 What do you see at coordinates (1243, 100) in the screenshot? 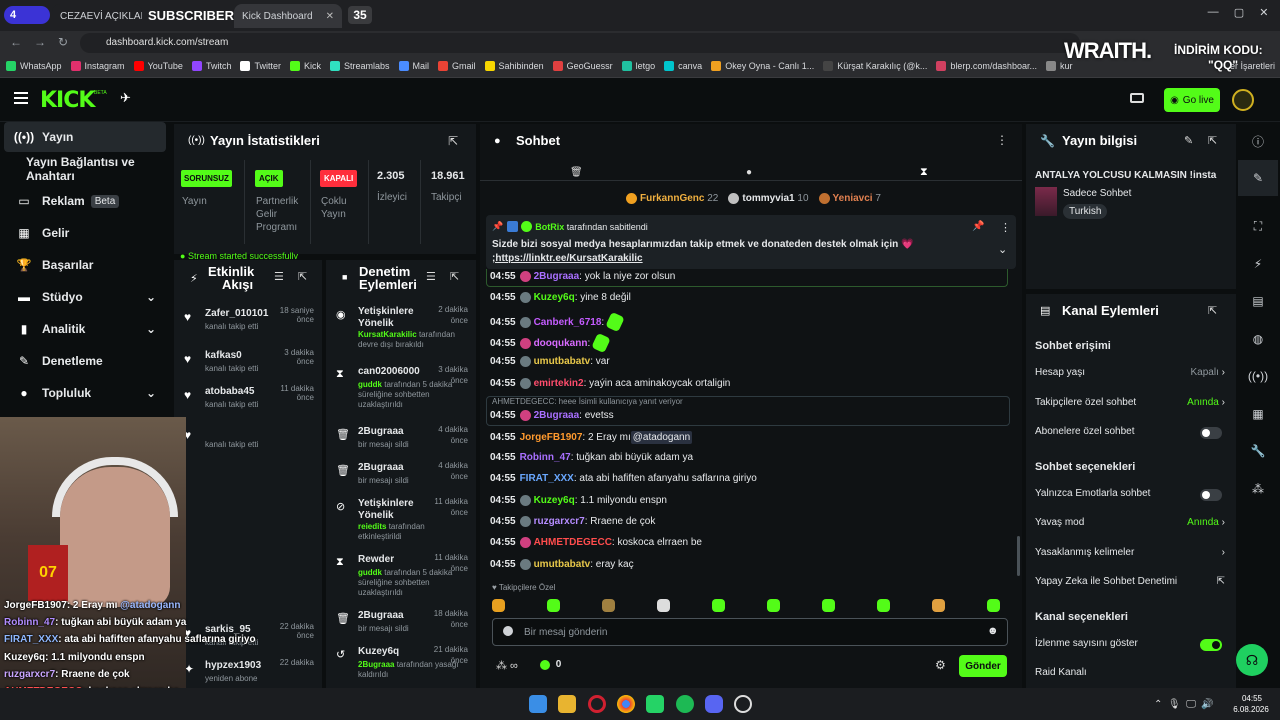
I see `avatar` at bounding box center [1243, 100].